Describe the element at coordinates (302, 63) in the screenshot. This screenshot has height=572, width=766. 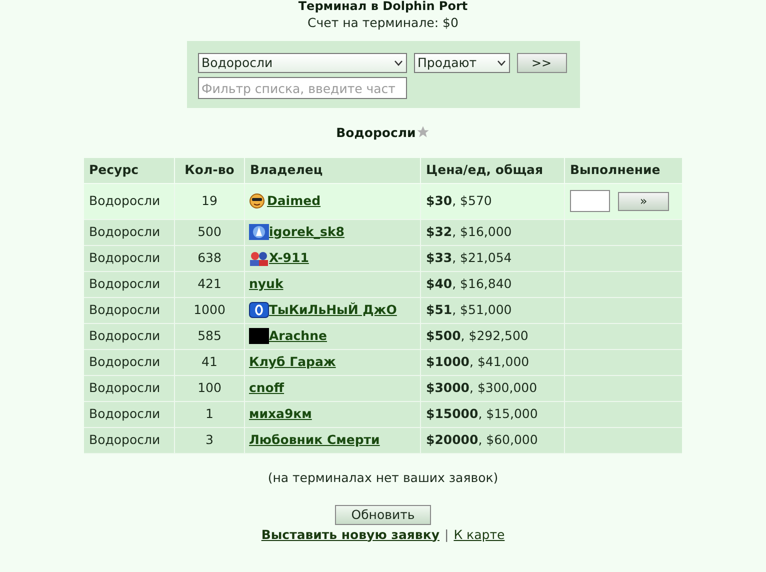
I see `resource-select: Водоросли` at that location.